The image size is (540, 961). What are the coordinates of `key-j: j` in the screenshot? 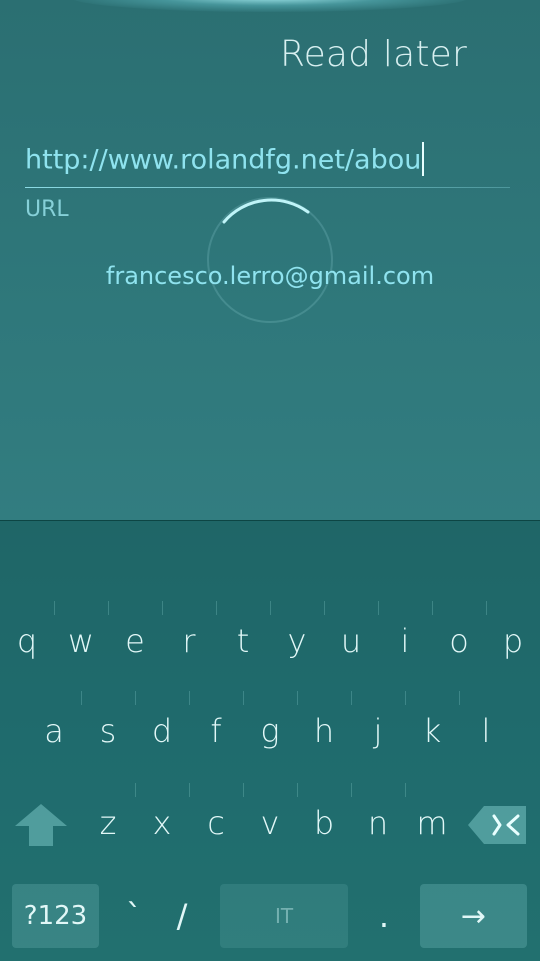 It's located at (378, 731).